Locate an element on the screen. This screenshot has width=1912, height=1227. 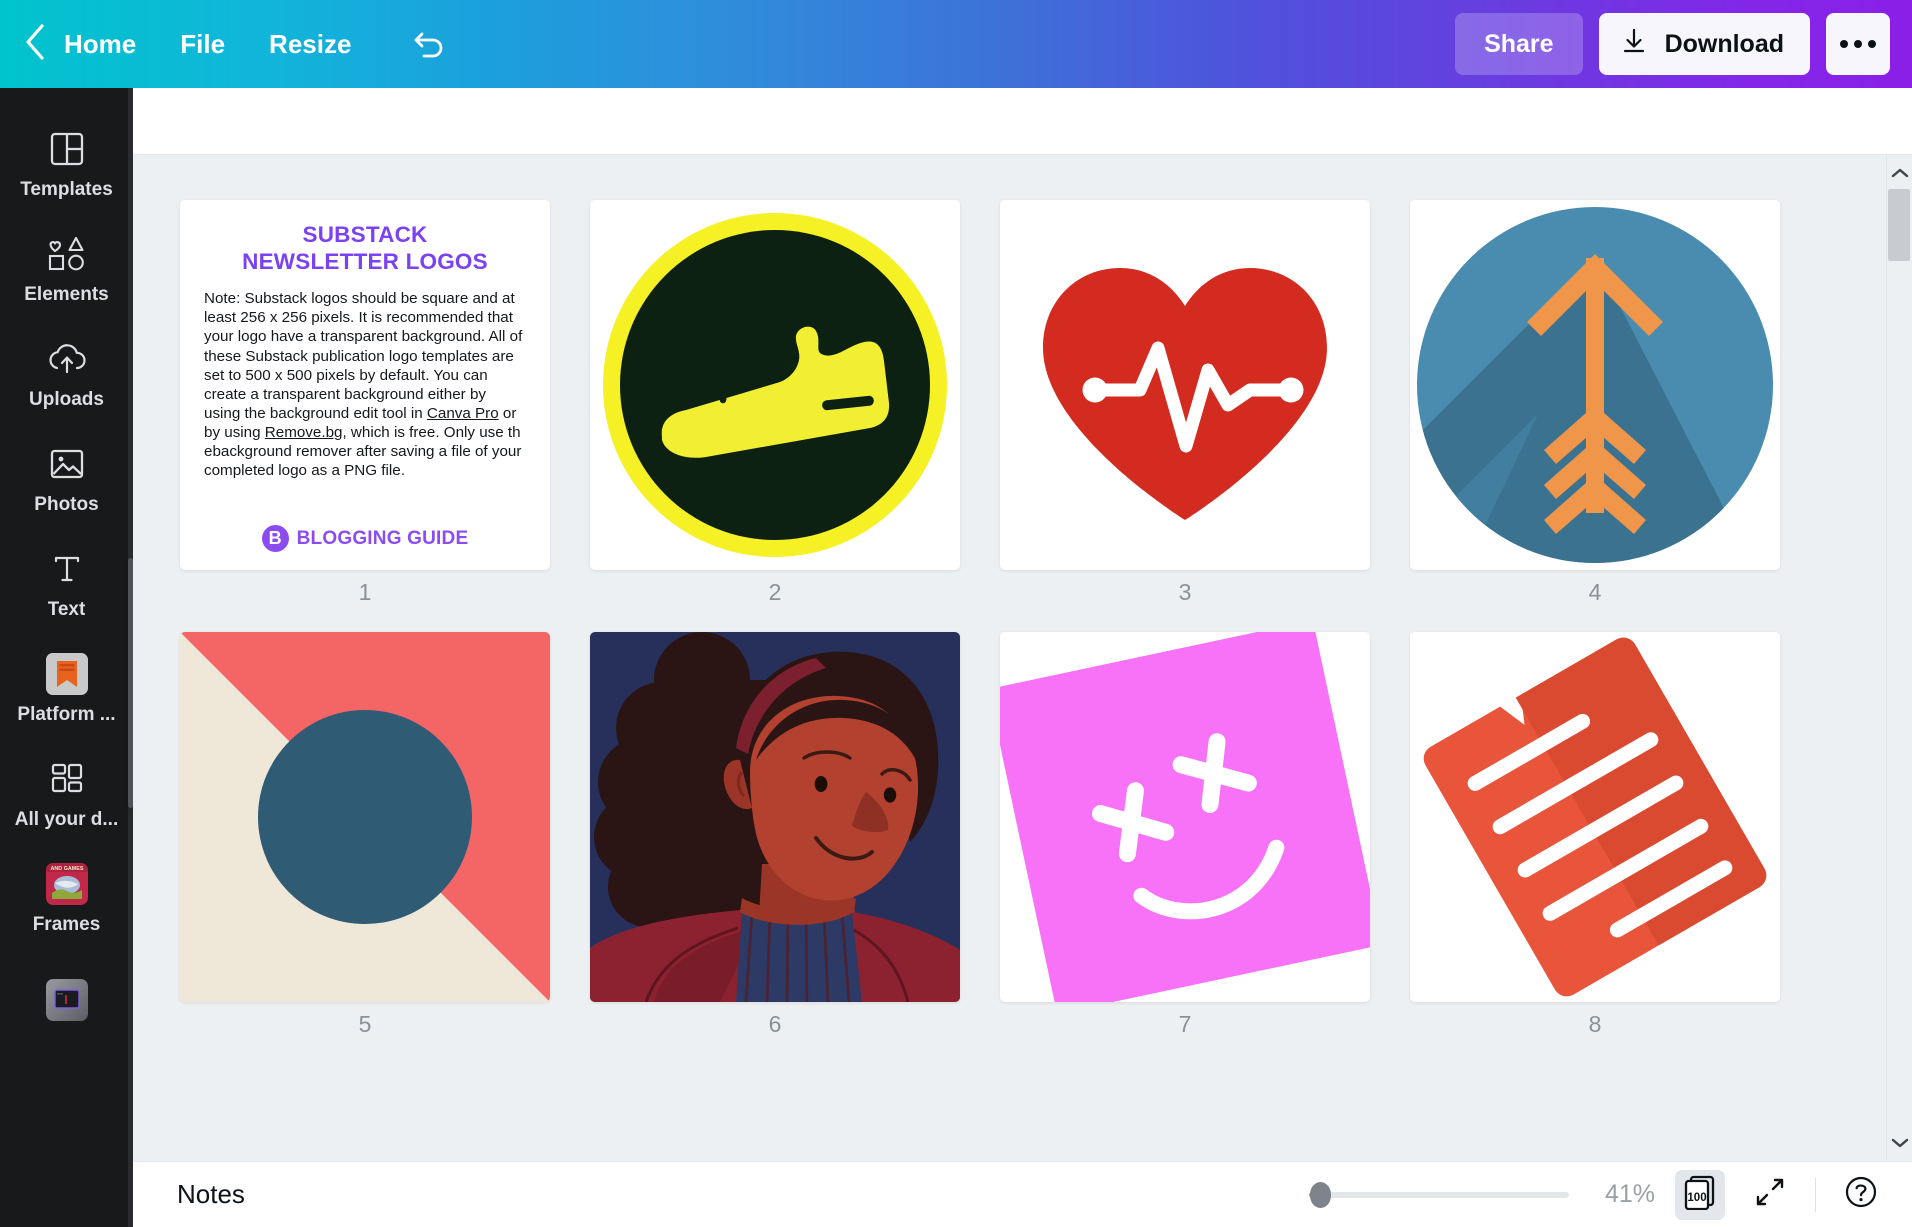
download-button: Download is located at coordinates (1704, 44).